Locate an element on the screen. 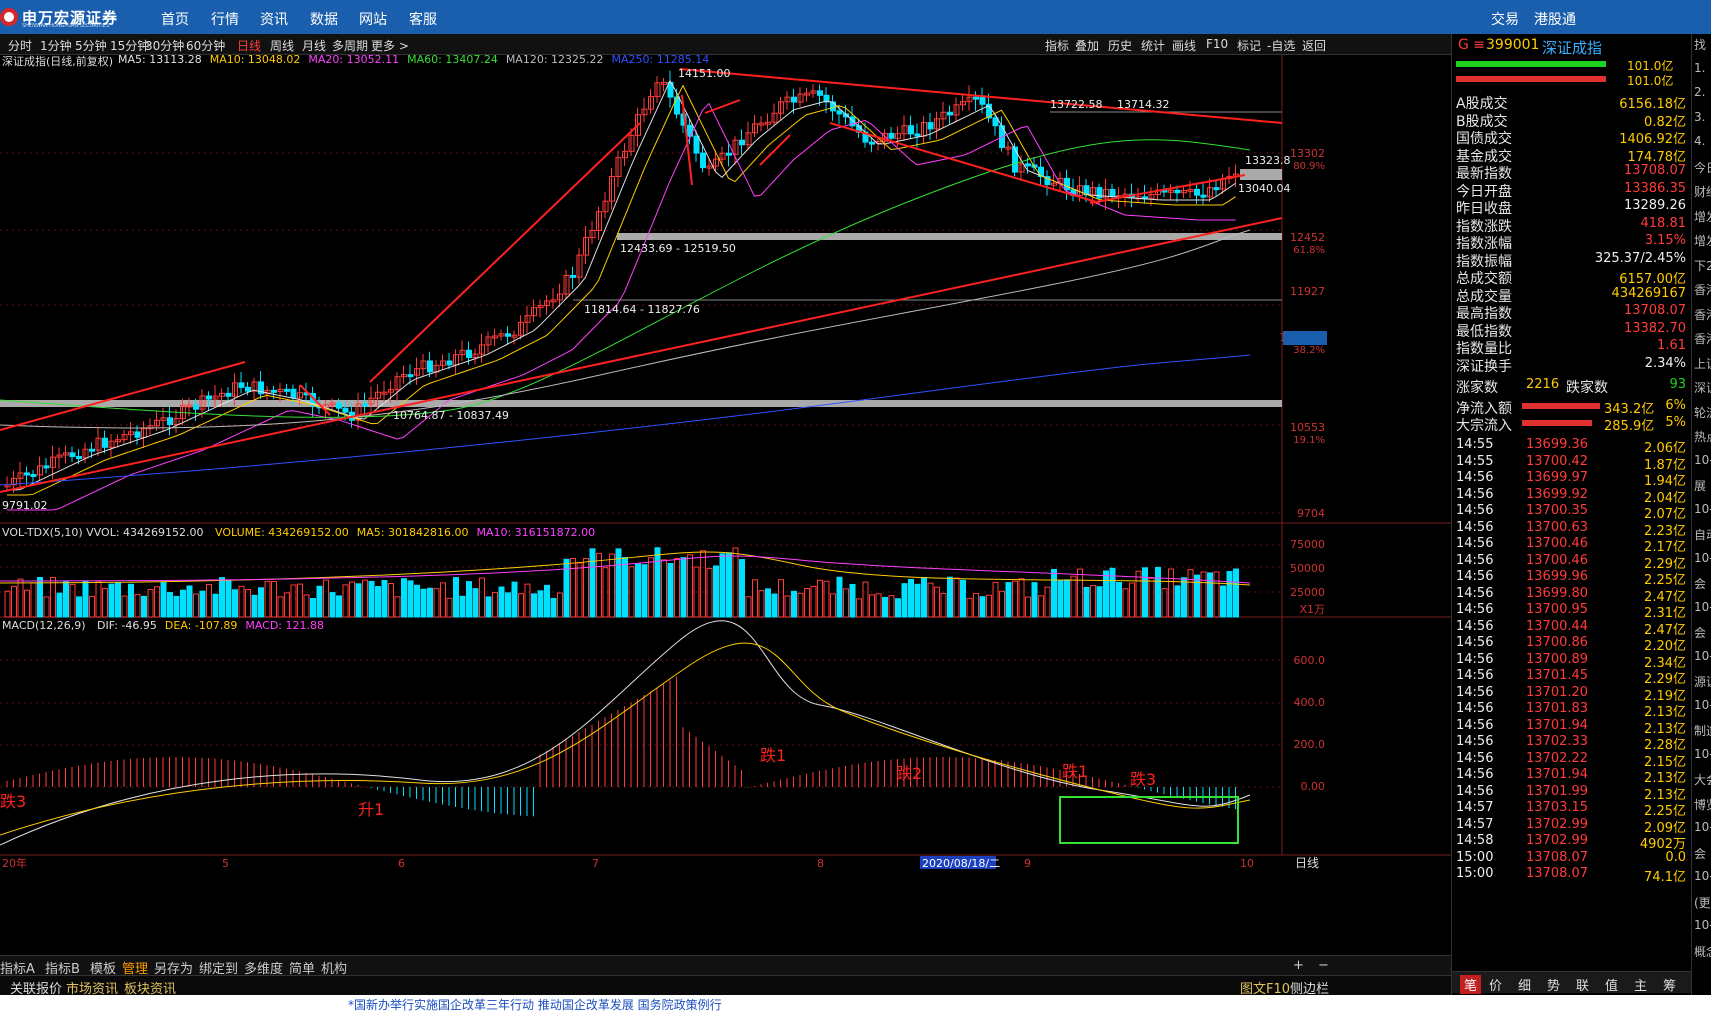 The height and width of the screenshot is (1011, 1711). zoom-out-icon: − is located at coordinates (1323, 965).